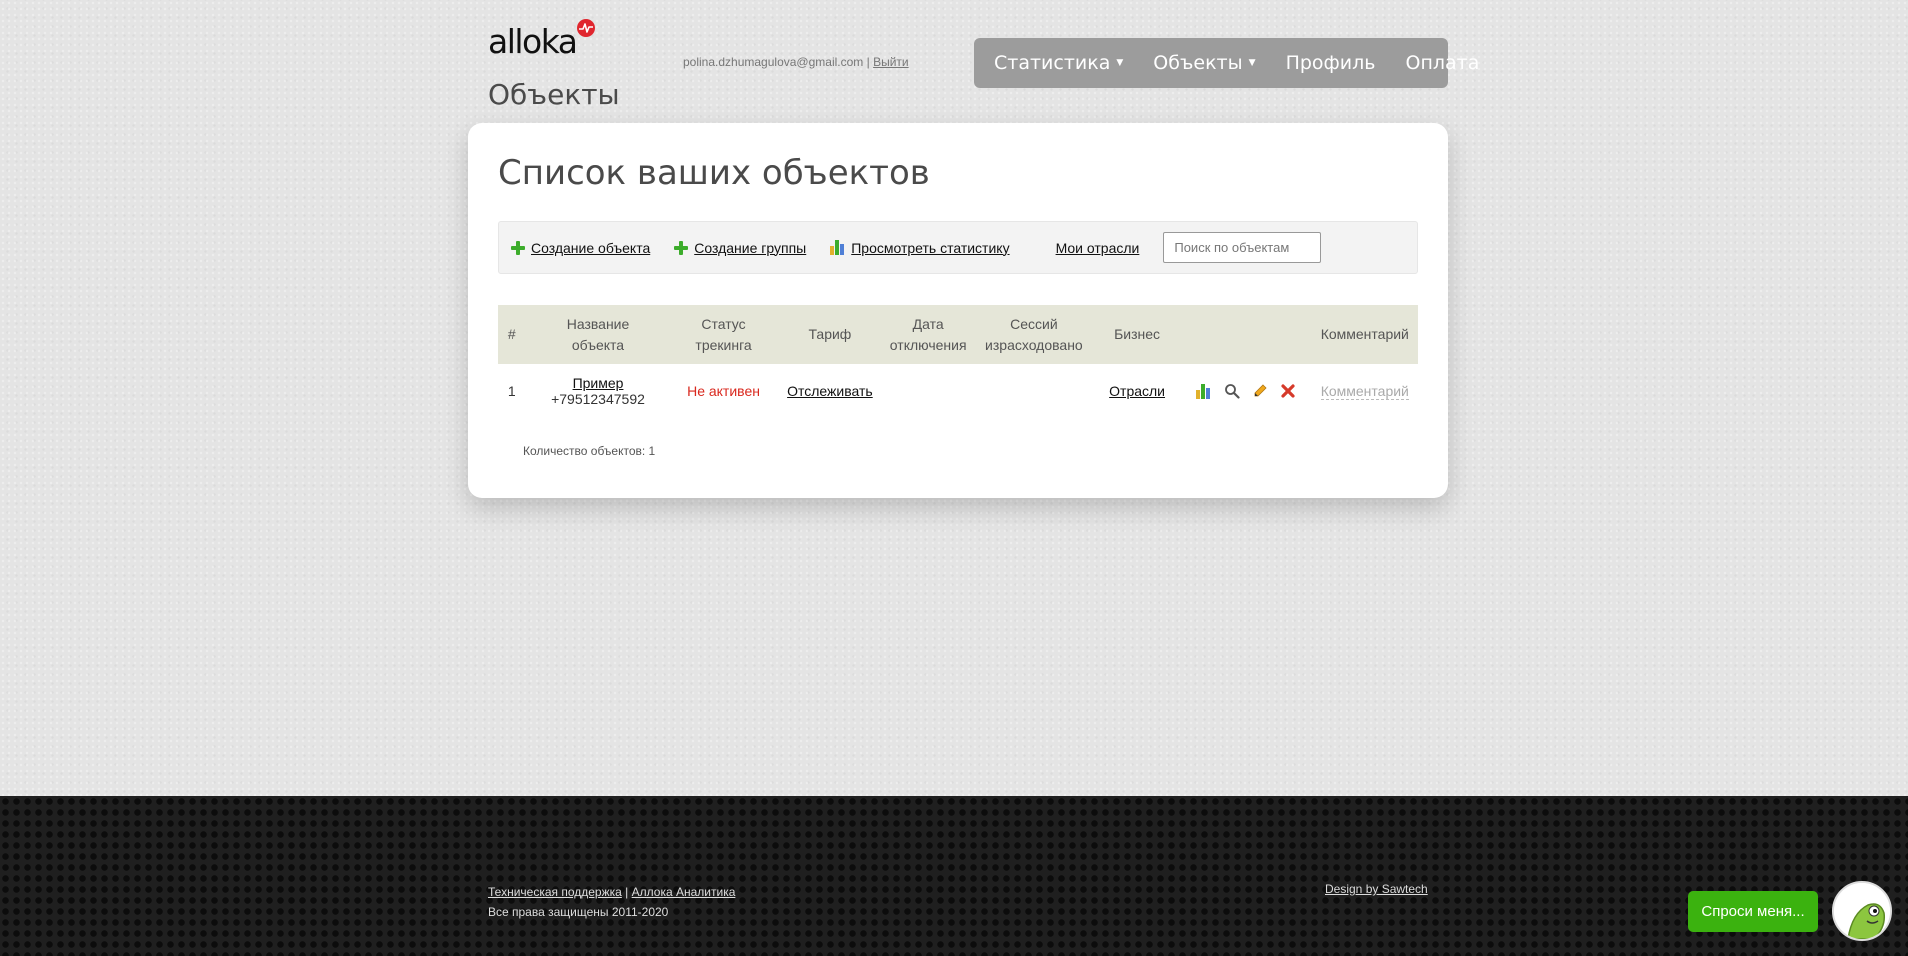 The image size is (1908, 956). What do you see at coordinates (750, 247) in the screenshot?
I see `create-group-label: Создание группы` at bounding box center [750, 247].